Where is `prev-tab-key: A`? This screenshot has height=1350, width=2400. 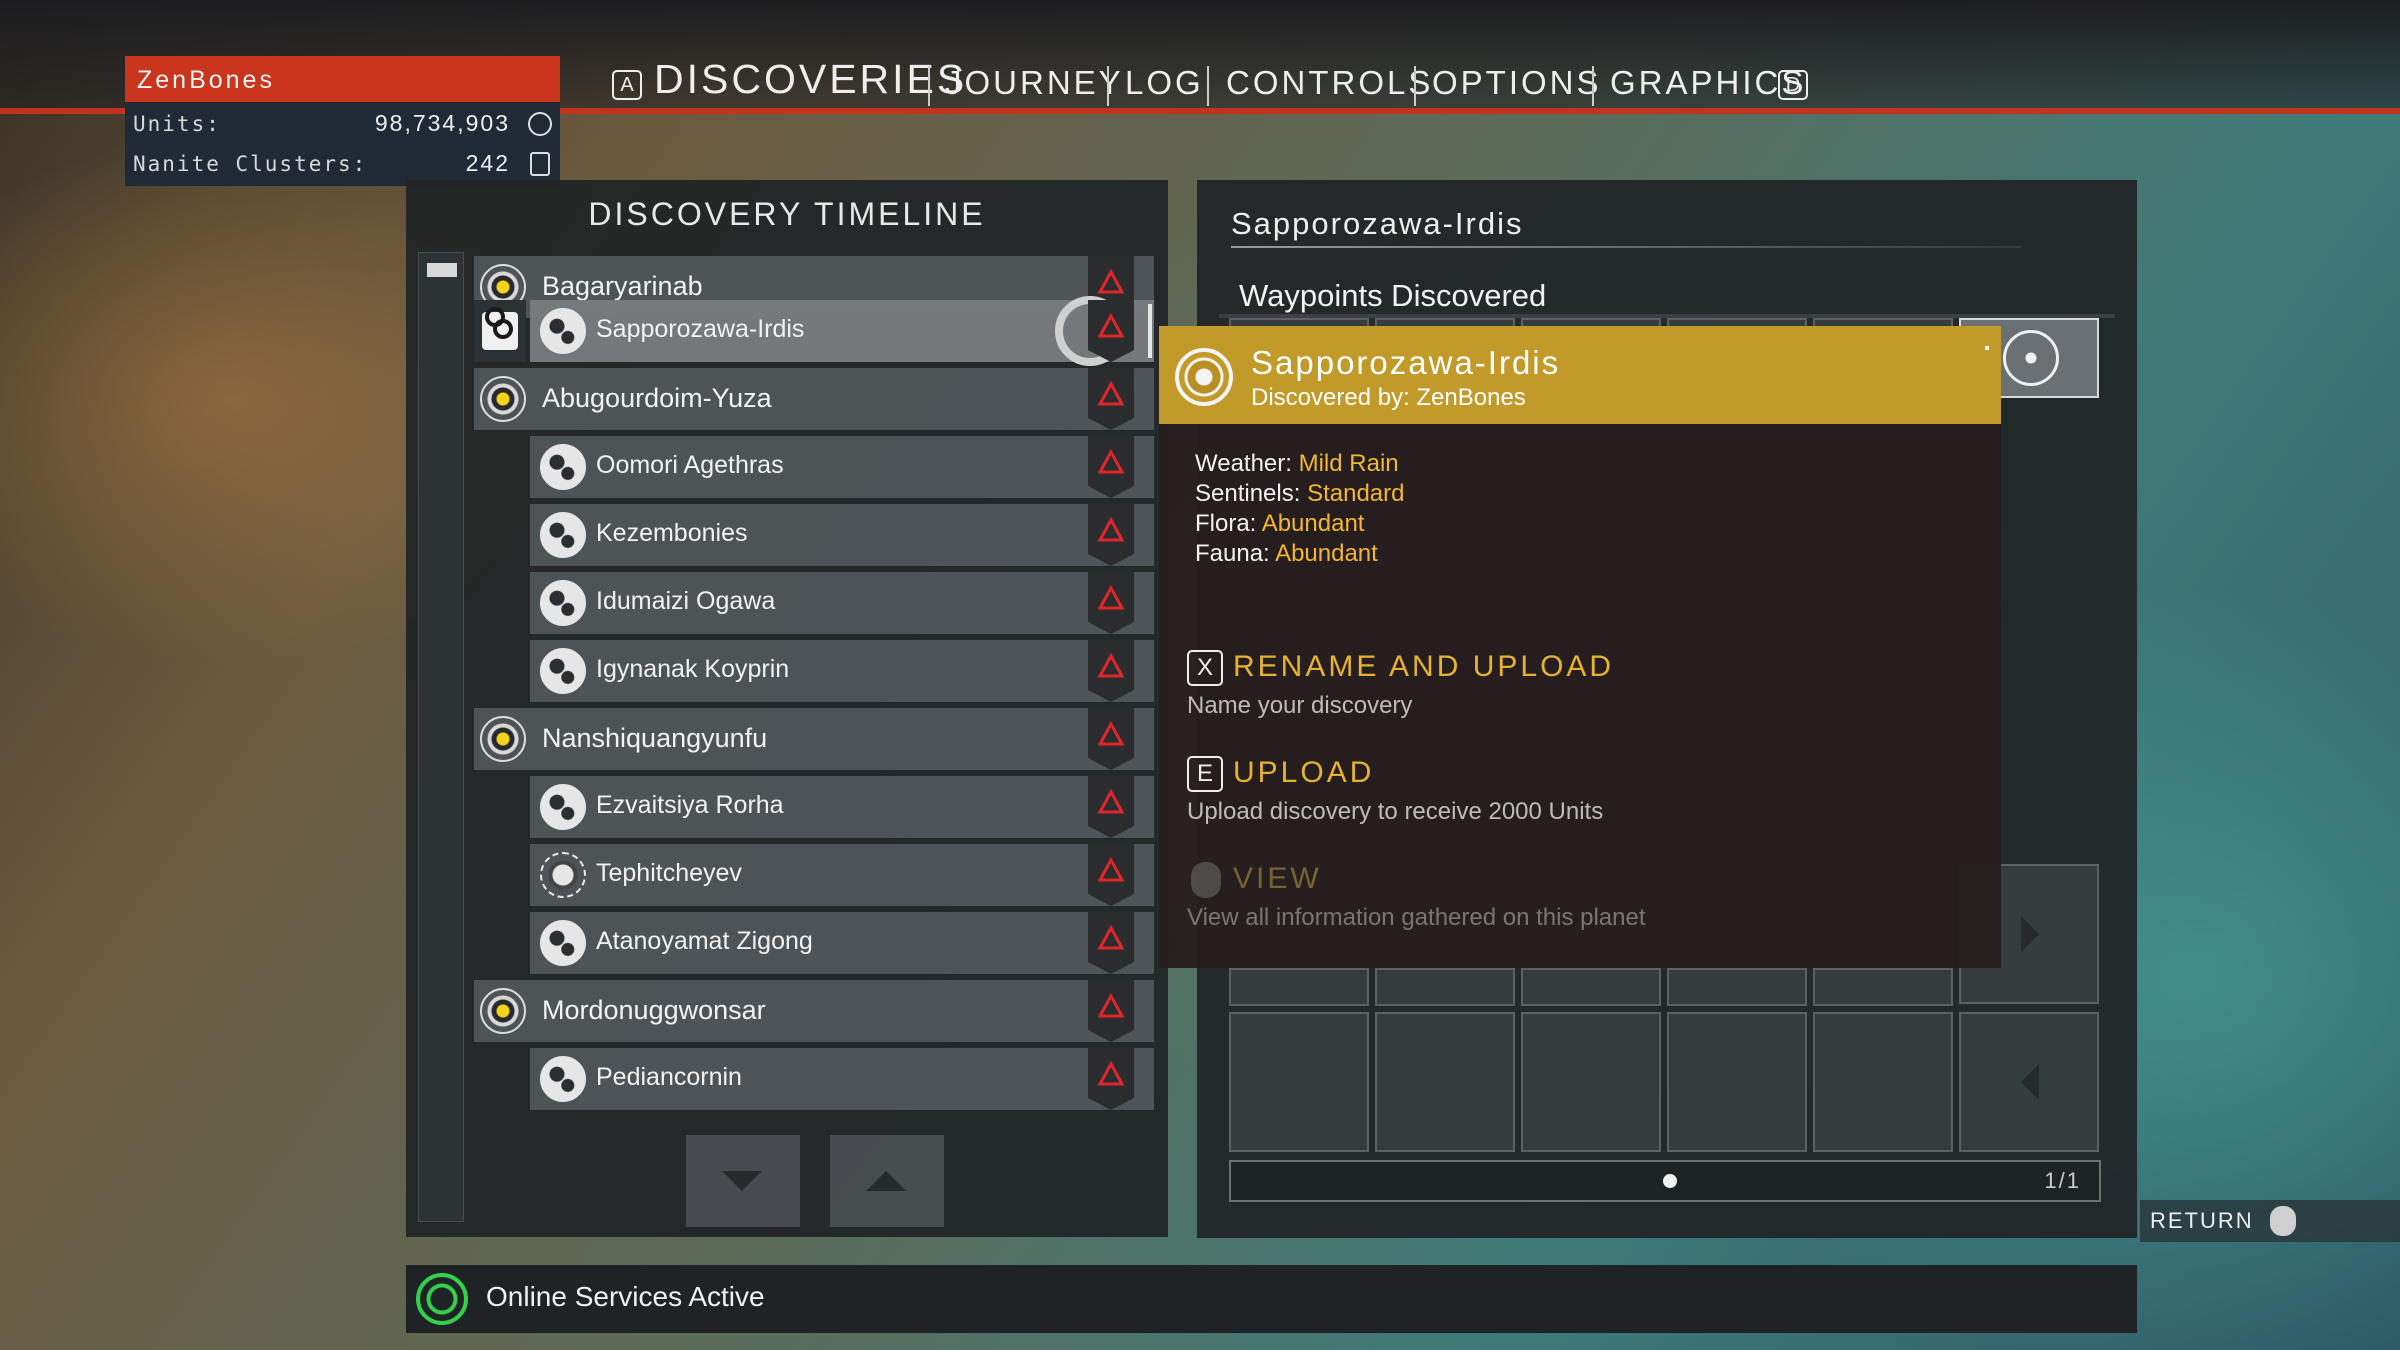 prev-tab-key: A is located at coordinates (627, 85).